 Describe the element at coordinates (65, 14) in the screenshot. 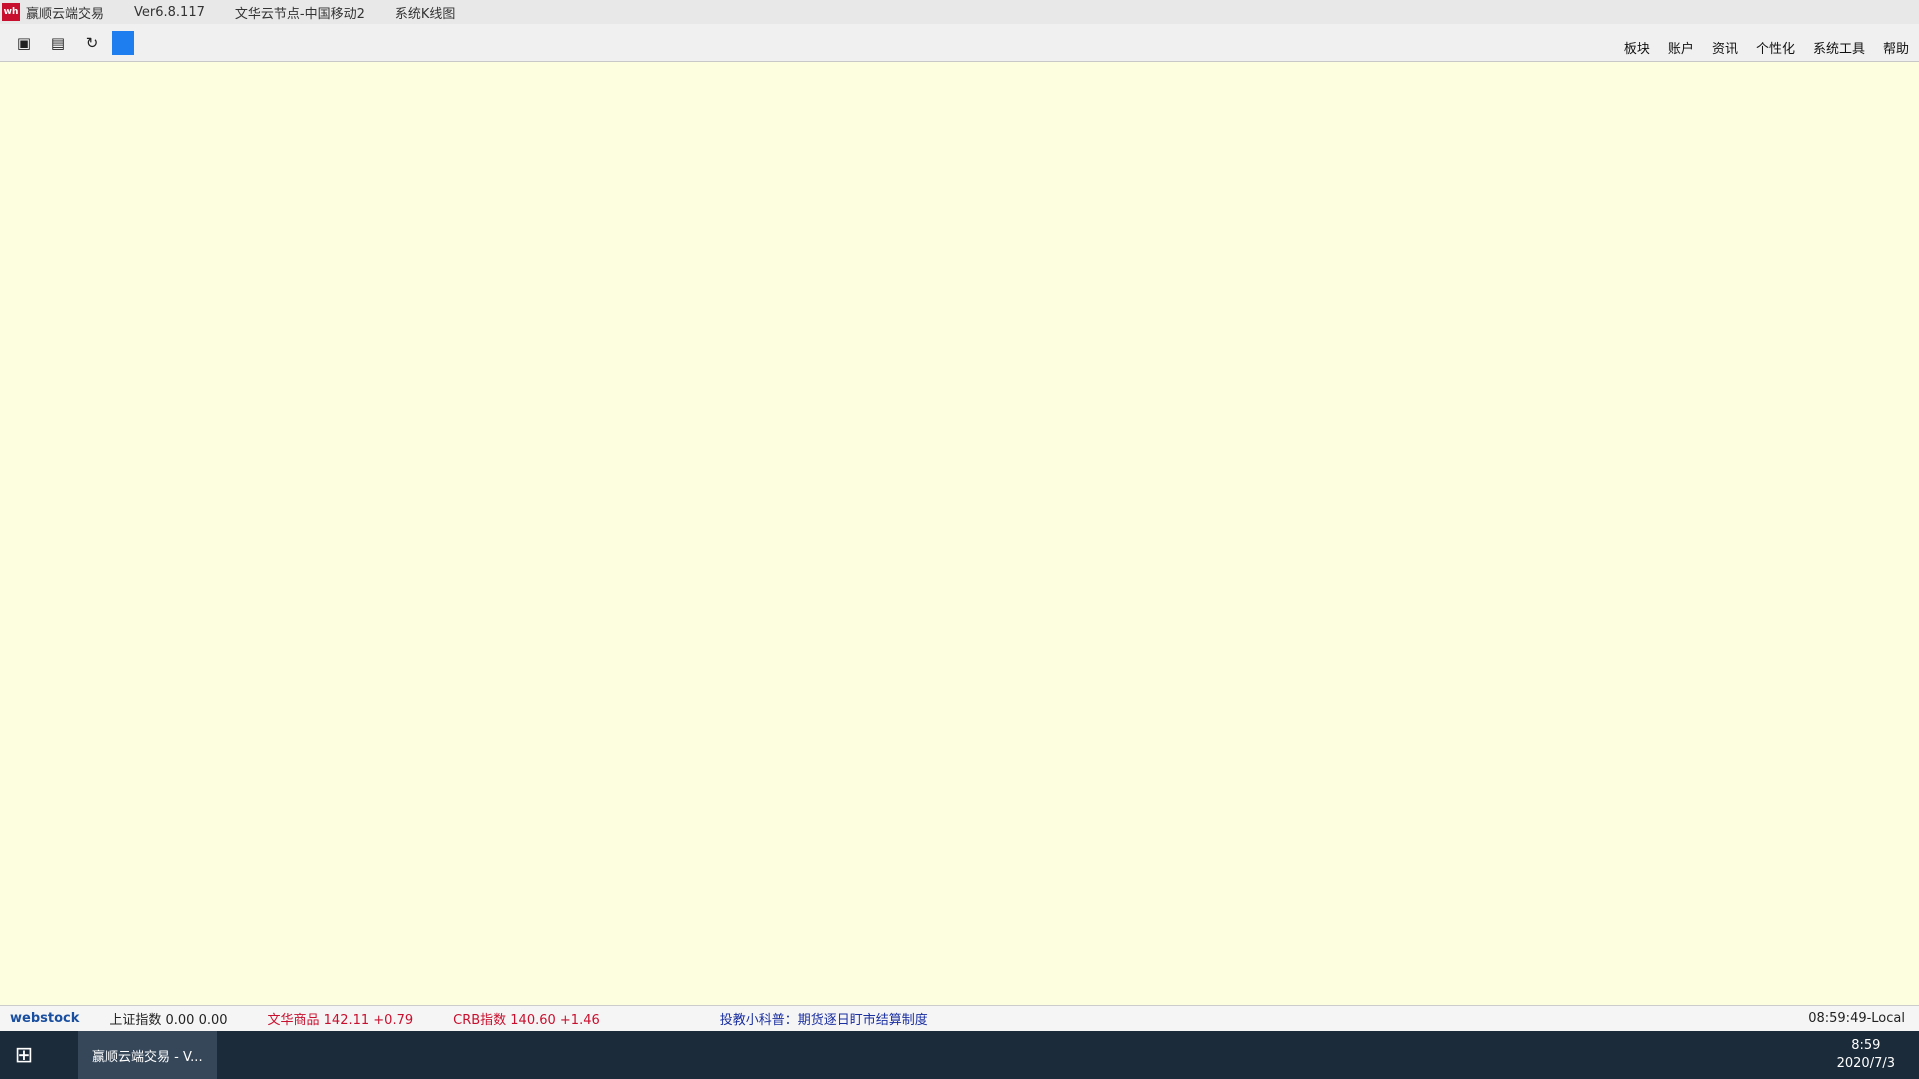

I see `app-name: 赢顺云端交易` at that location.